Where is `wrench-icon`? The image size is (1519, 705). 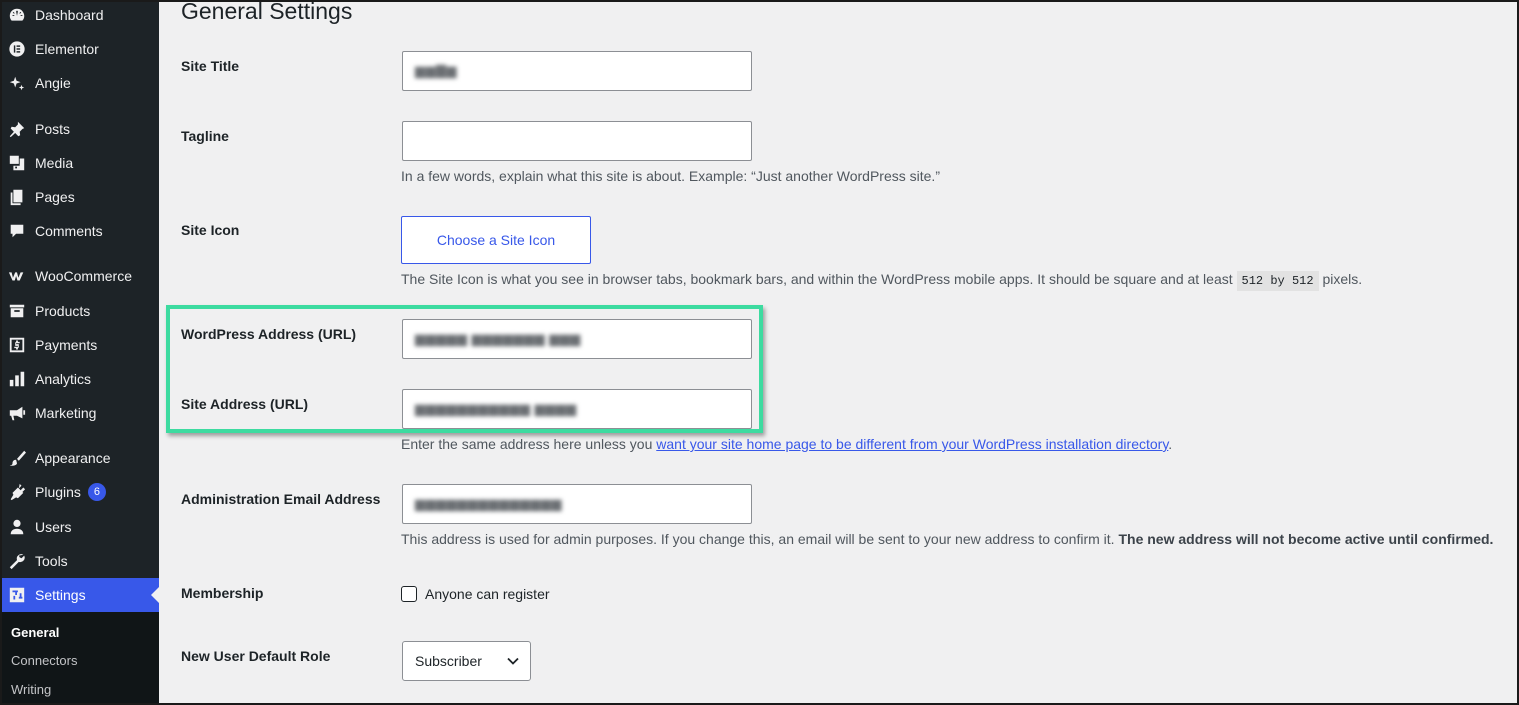
wrench-icon is located at coordinates (17, 561).